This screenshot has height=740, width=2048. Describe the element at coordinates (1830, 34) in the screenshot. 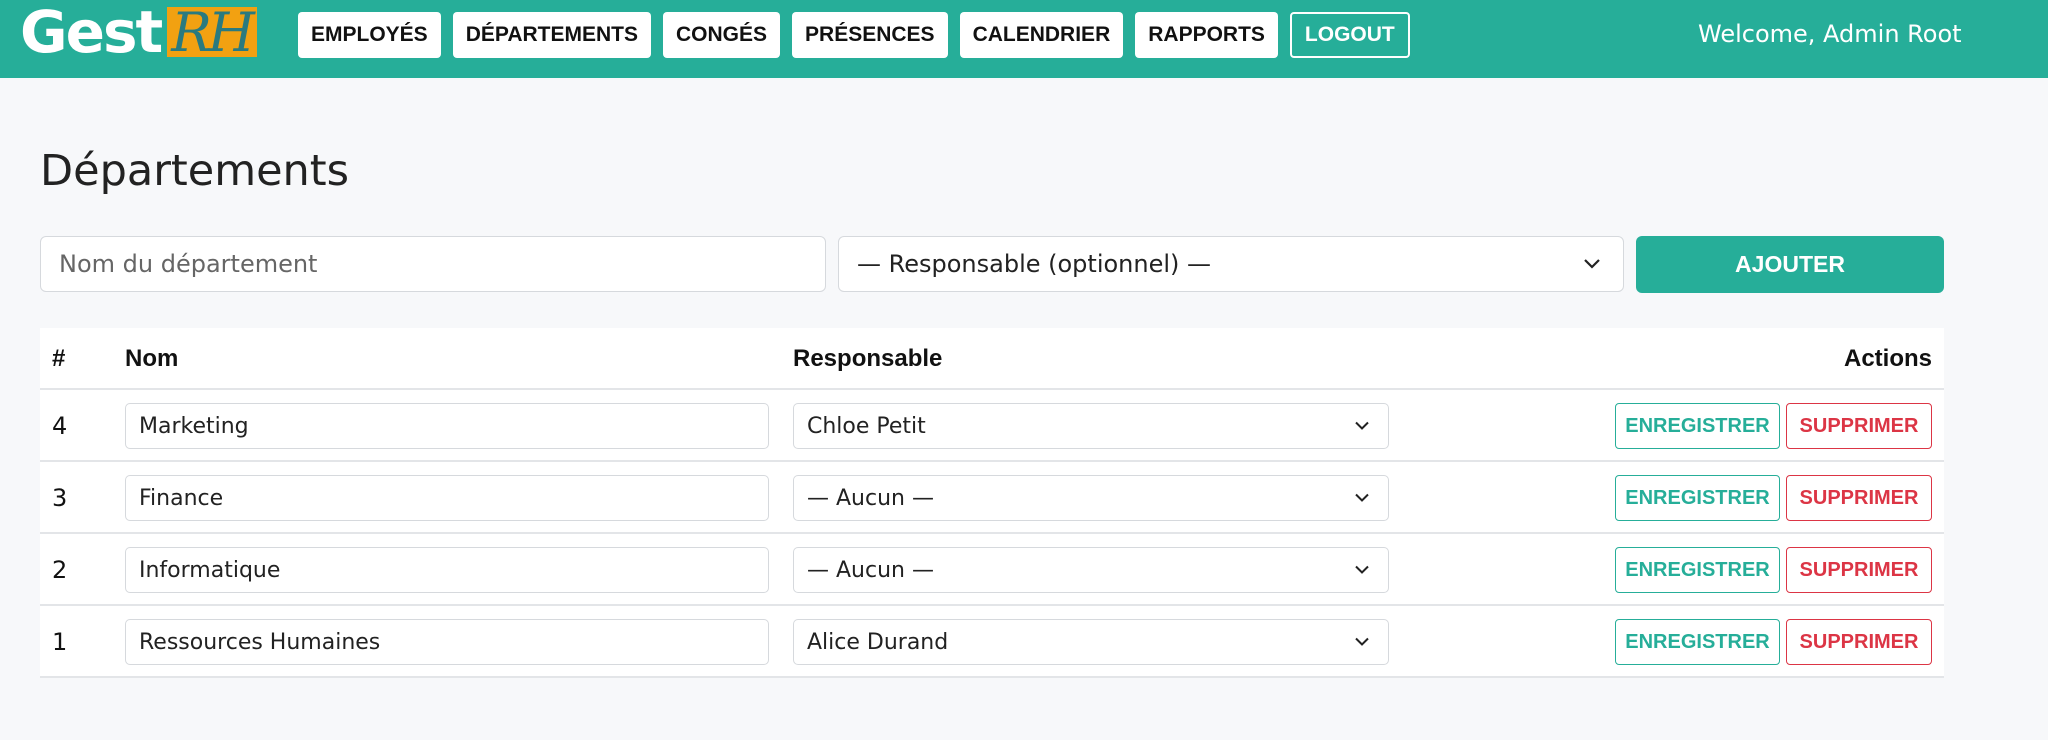

I see `welcome-text: Welcome, Admin Root` at that location.